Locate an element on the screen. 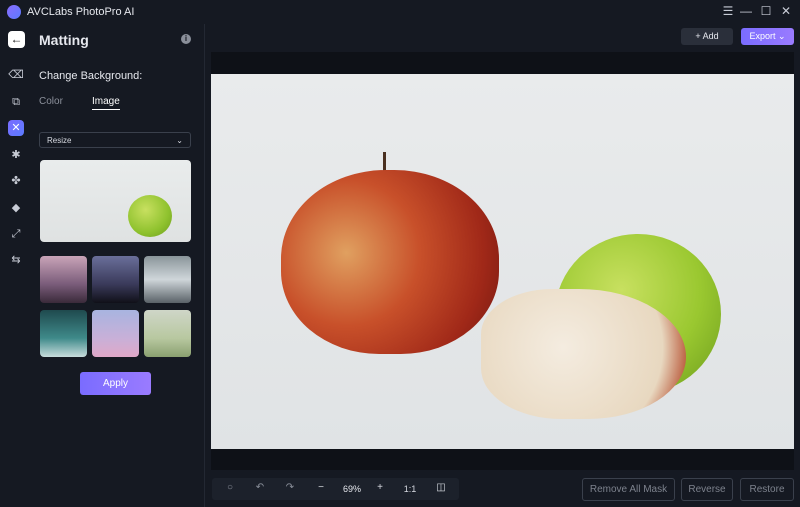 Image resolution: width=800 pixels, height=507 pixels. back-button: ← is located at coordinates (16, 39).